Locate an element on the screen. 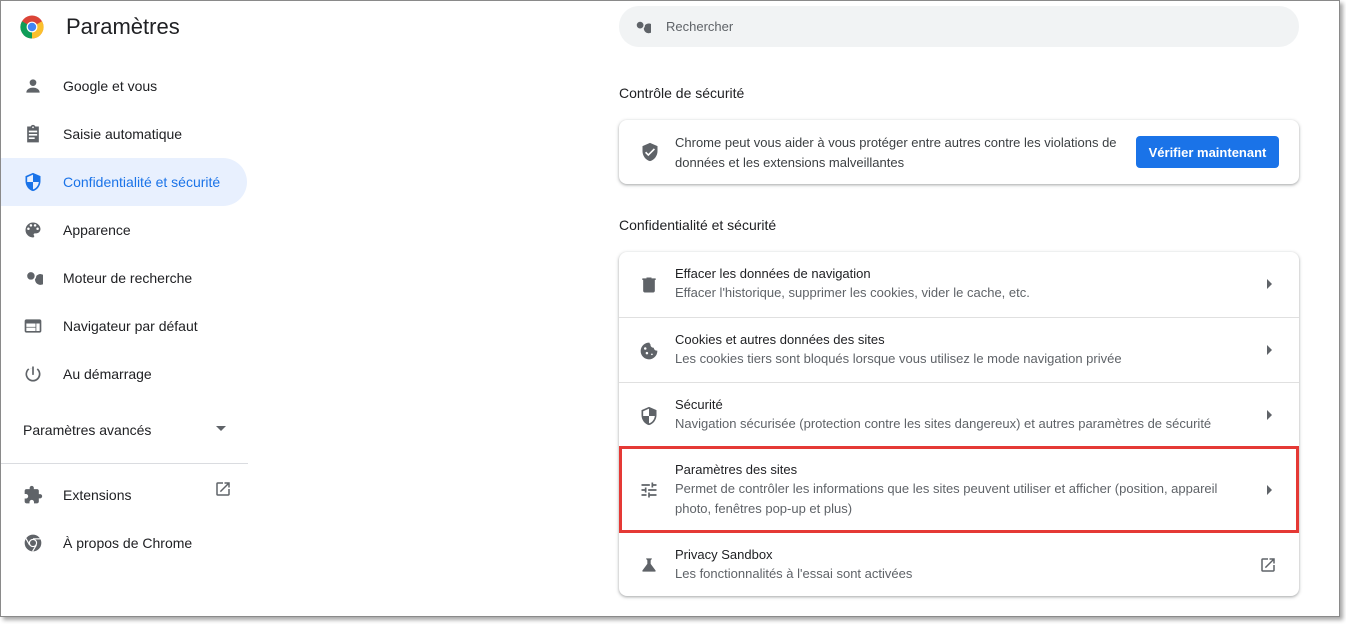  cookie-icon is located at coordinates (649, 351).